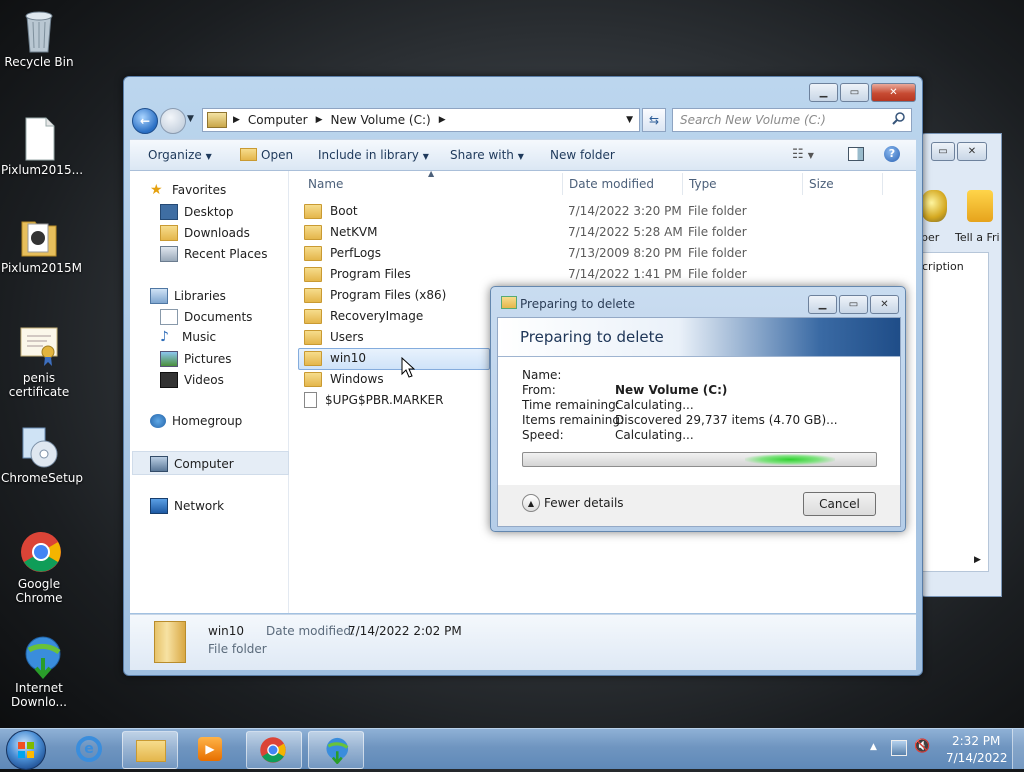  What do you see at coordinates (381, 120) in the screenshot?
I see `breadcrumb-new-volume: New Volume (C:)` at bounding box center [381, 120].